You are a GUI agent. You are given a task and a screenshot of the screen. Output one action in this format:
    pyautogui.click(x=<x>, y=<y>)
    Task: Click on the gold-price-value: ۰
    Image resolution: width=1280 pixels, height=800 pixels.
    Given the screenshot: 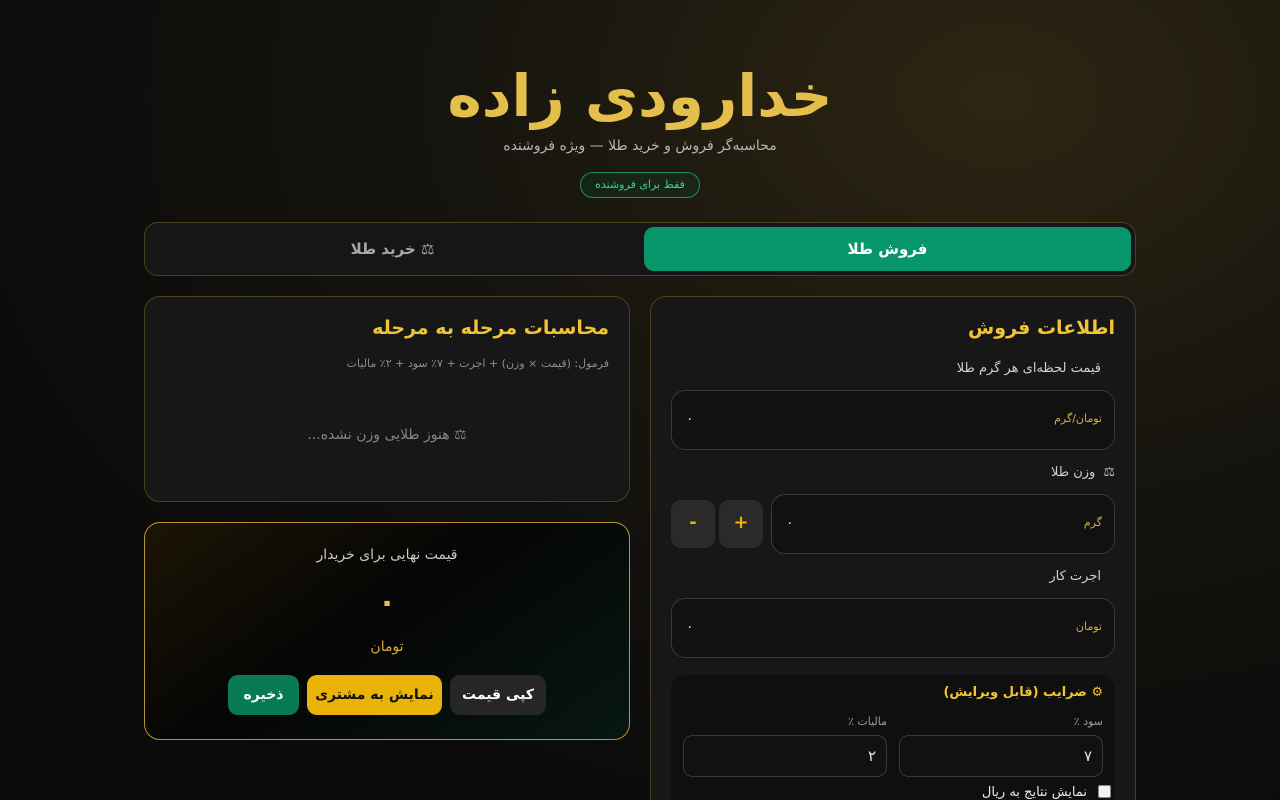 What is the action you would take?
    pyautogui.click(x=690, y=419)
    